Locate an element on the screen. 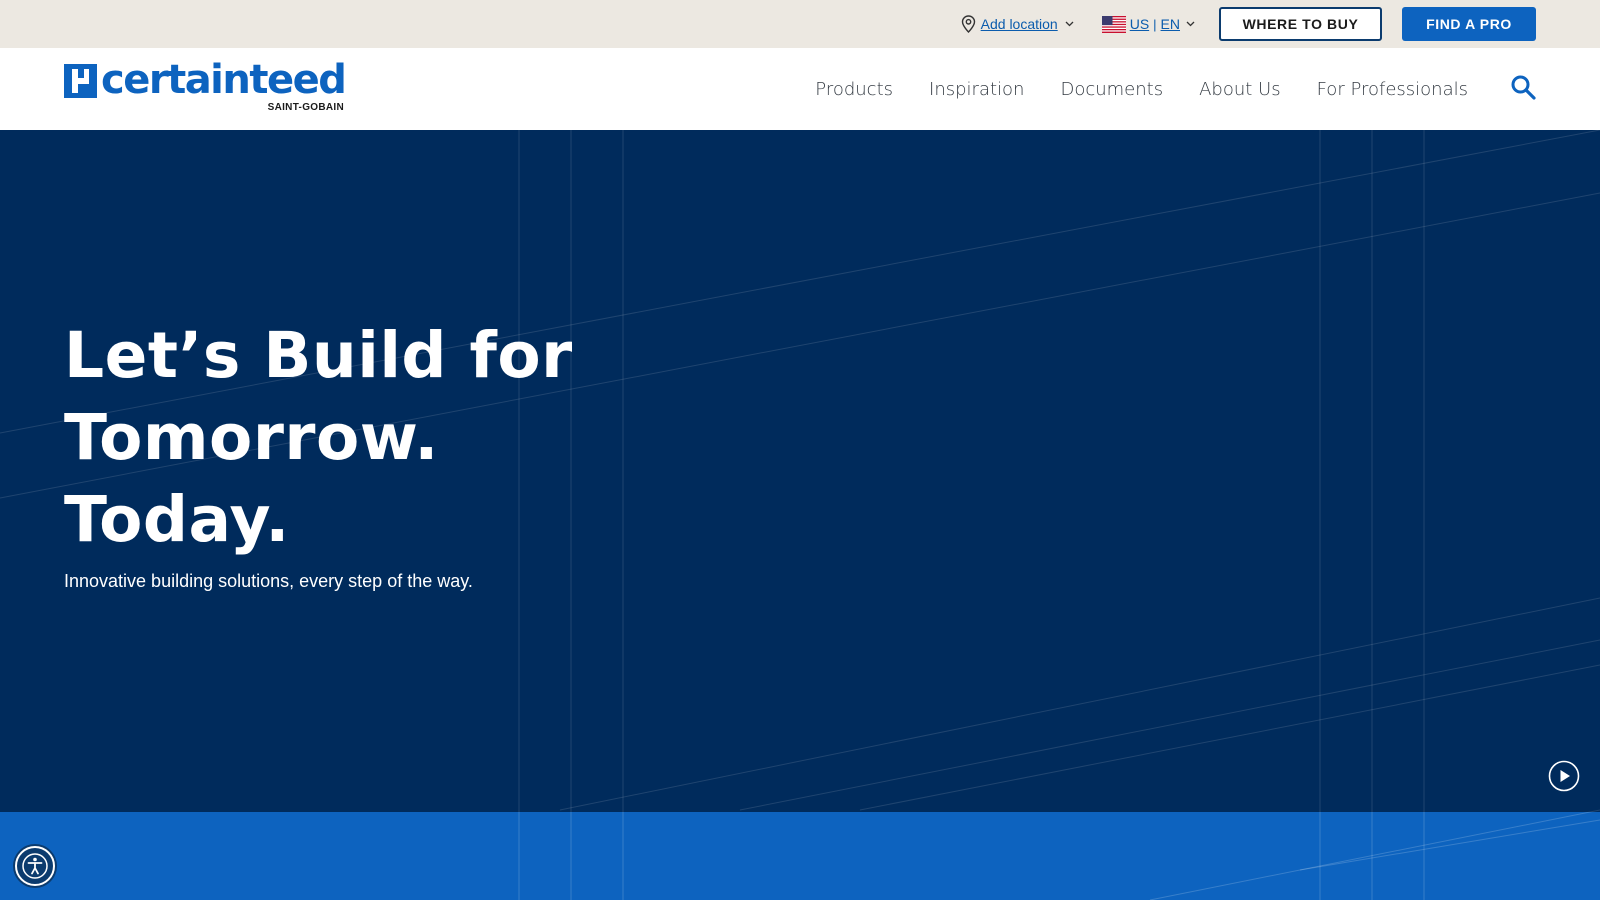 The width and height of the screenshot is (1600, 900). accessibility-button is located at coordinates (35, 866).